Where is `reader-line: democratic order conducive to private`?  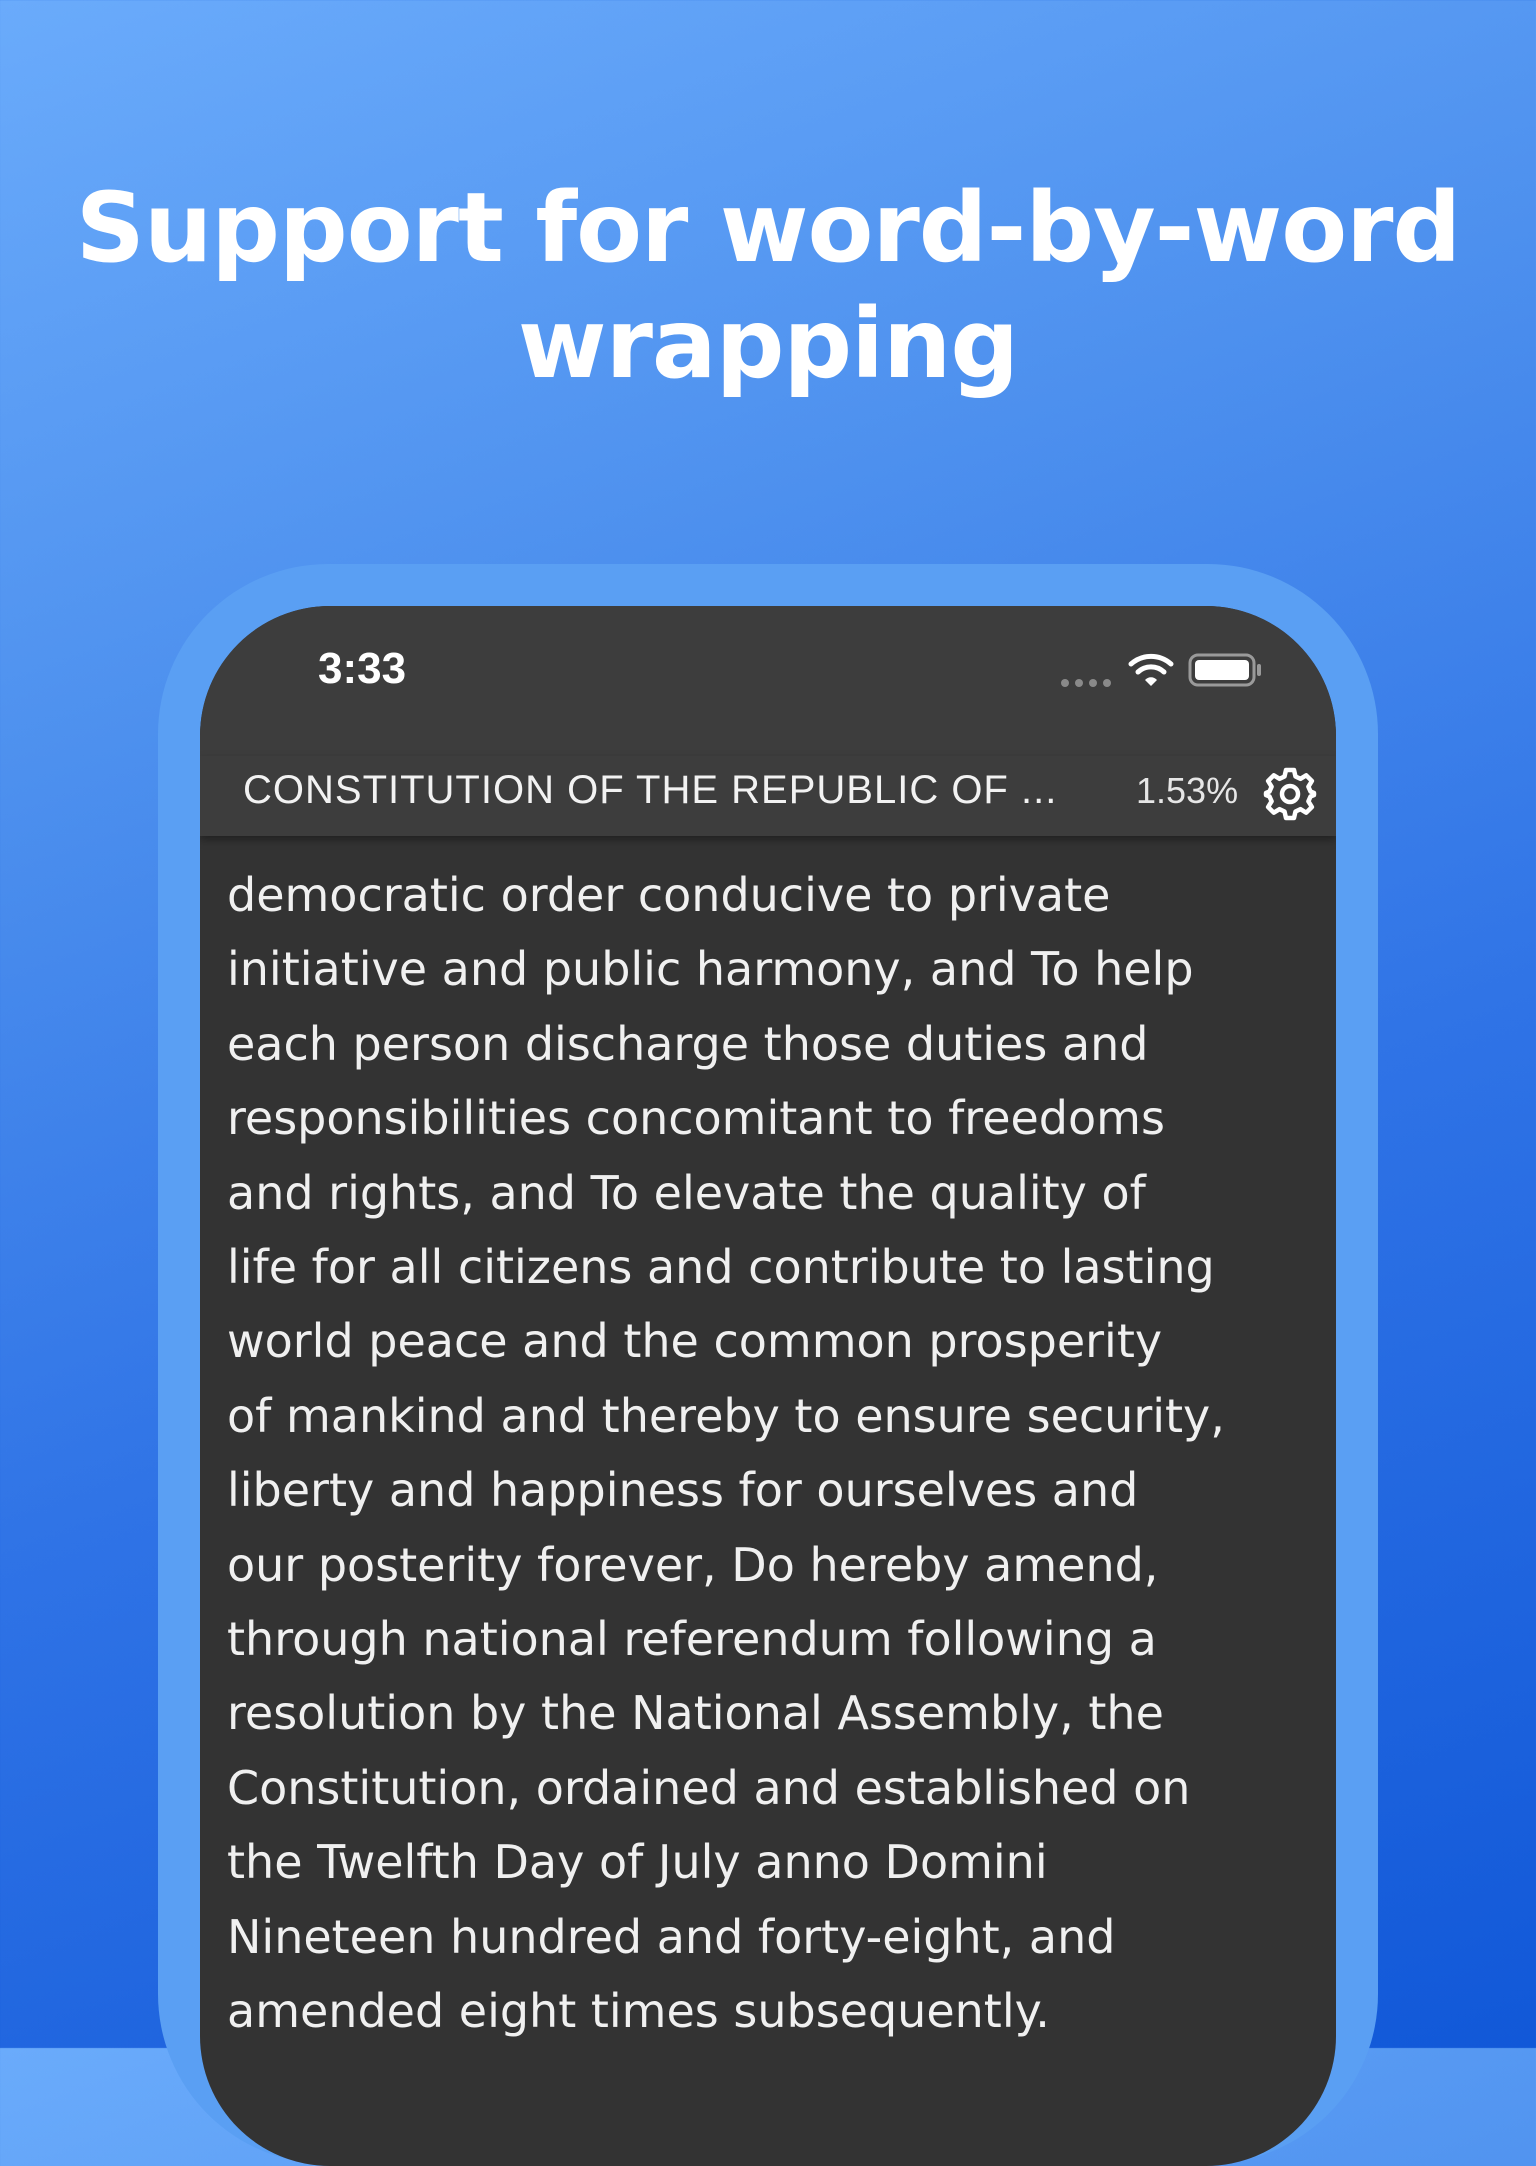 reader-line: democratic order conducive to private is located at coordinates (669, 895).